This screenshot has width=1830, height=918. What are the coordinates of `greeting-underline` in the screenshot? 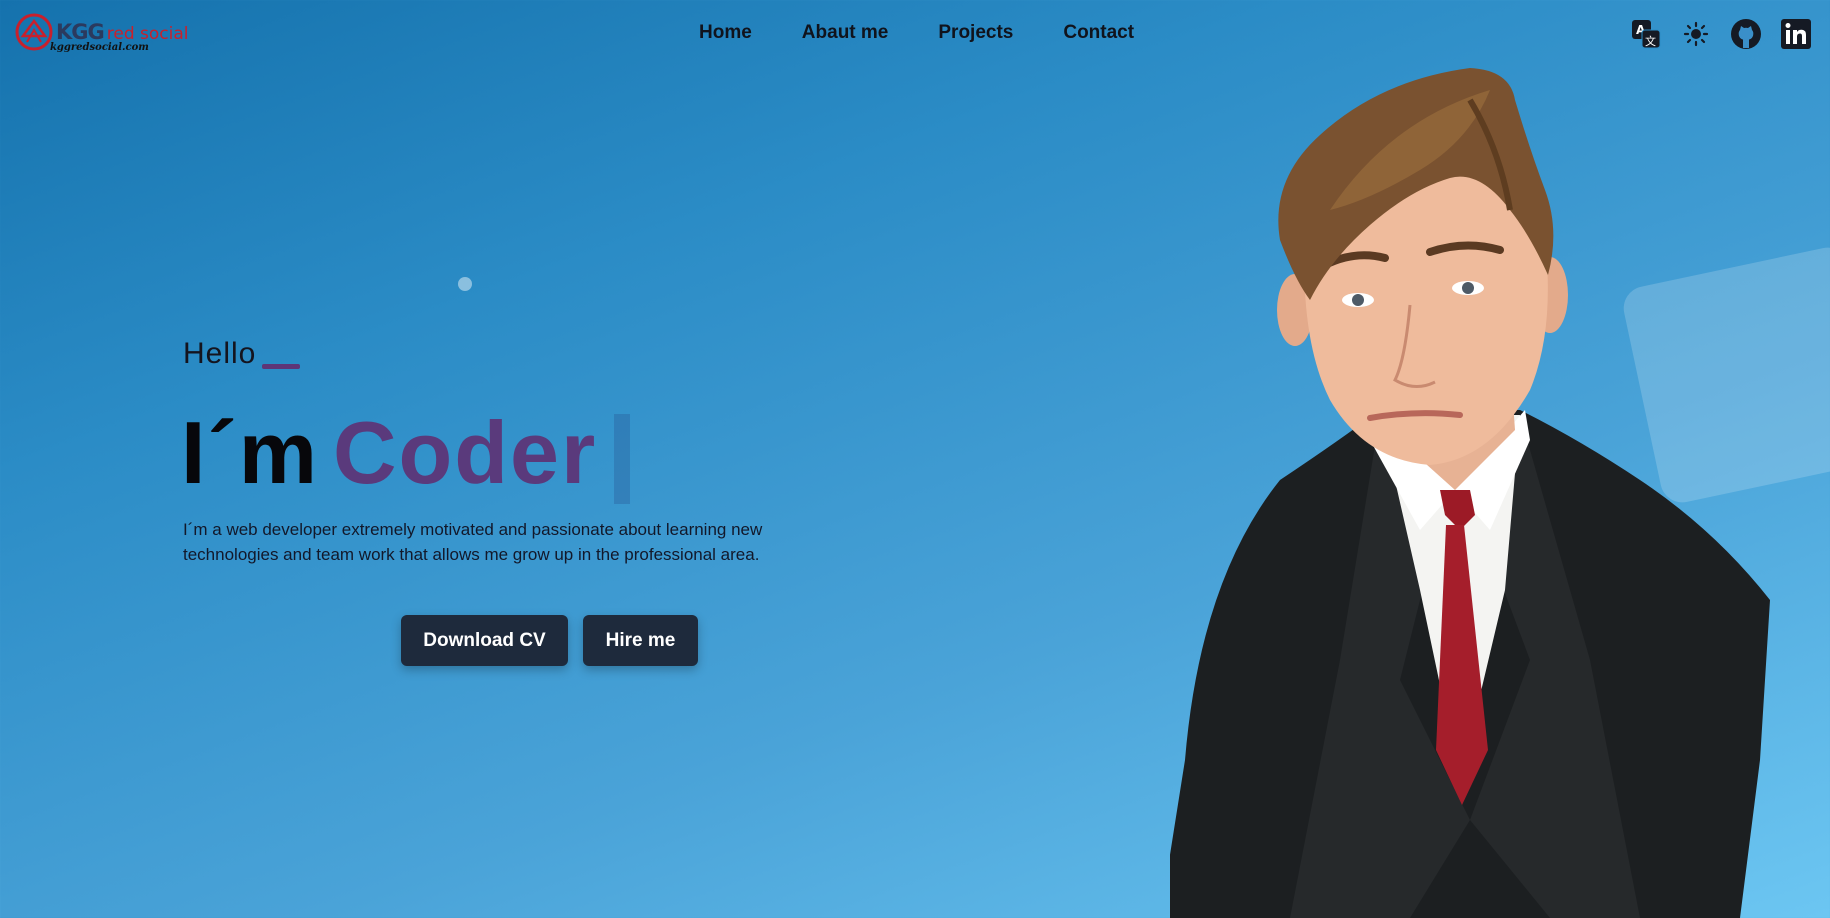 It's located at (281, 366).